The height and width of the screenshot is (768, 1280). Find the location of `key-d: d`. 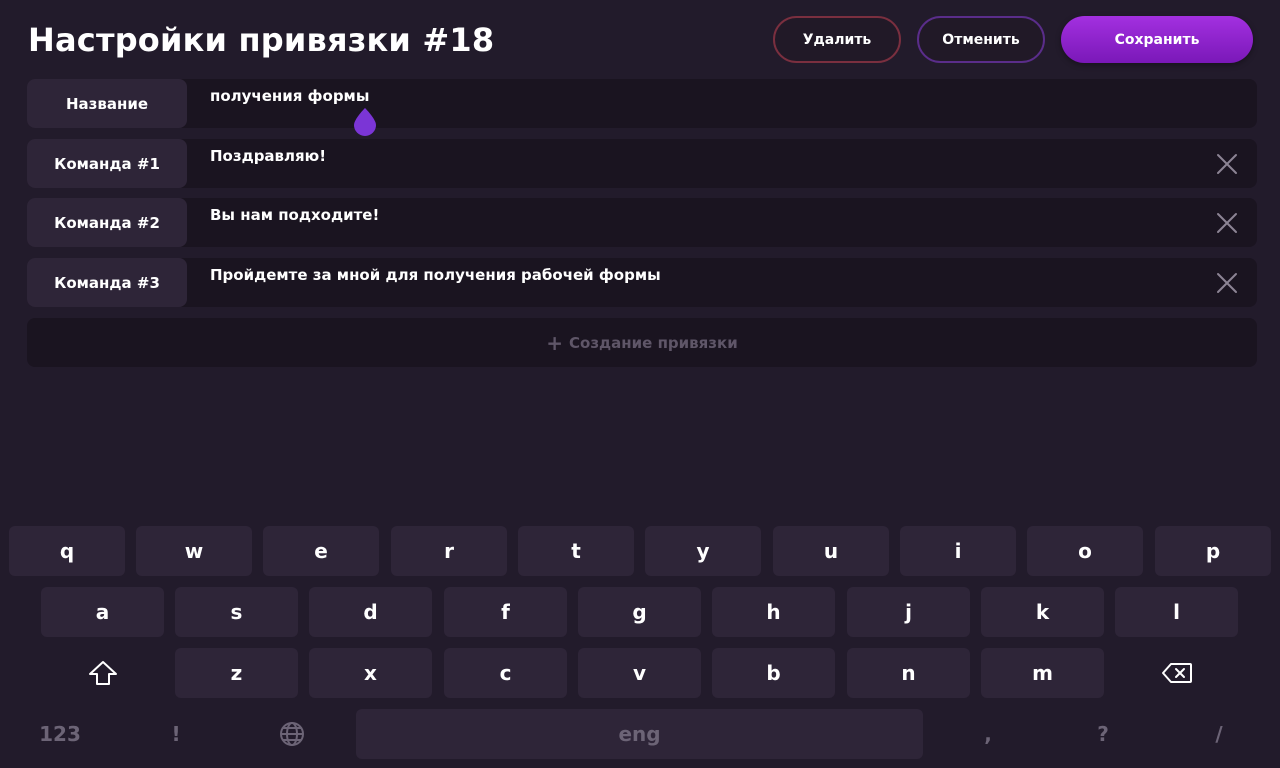

key-d: d is located at coordinates (370, 612).